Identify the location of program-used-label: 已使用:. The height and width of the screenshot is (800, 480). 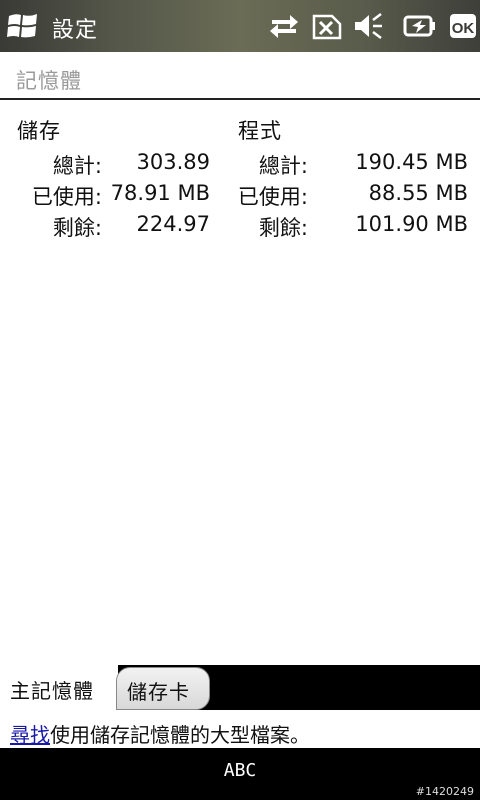
(272, 197).